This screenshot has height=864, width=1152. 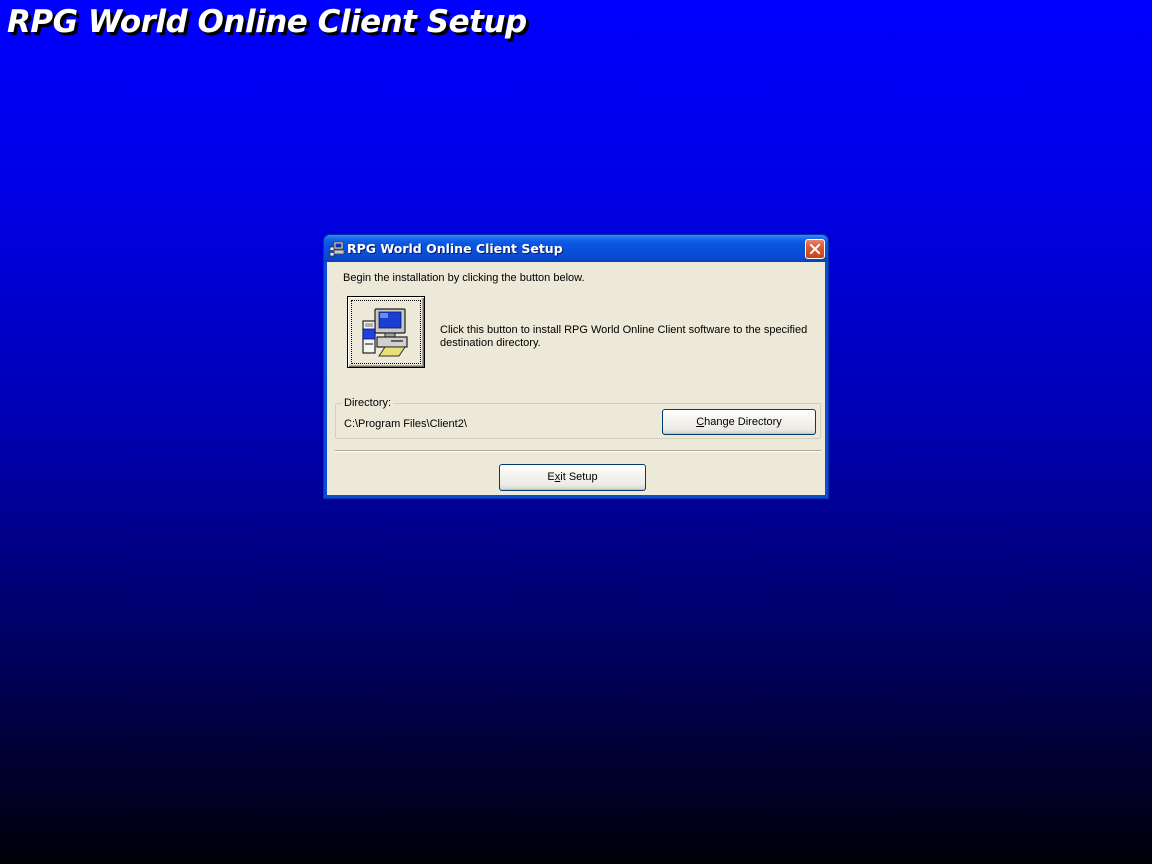 What do you see at coordinates (337, 249) in the screenshot?
I see `setup-computer-icon` at bounding box center [337, 249].